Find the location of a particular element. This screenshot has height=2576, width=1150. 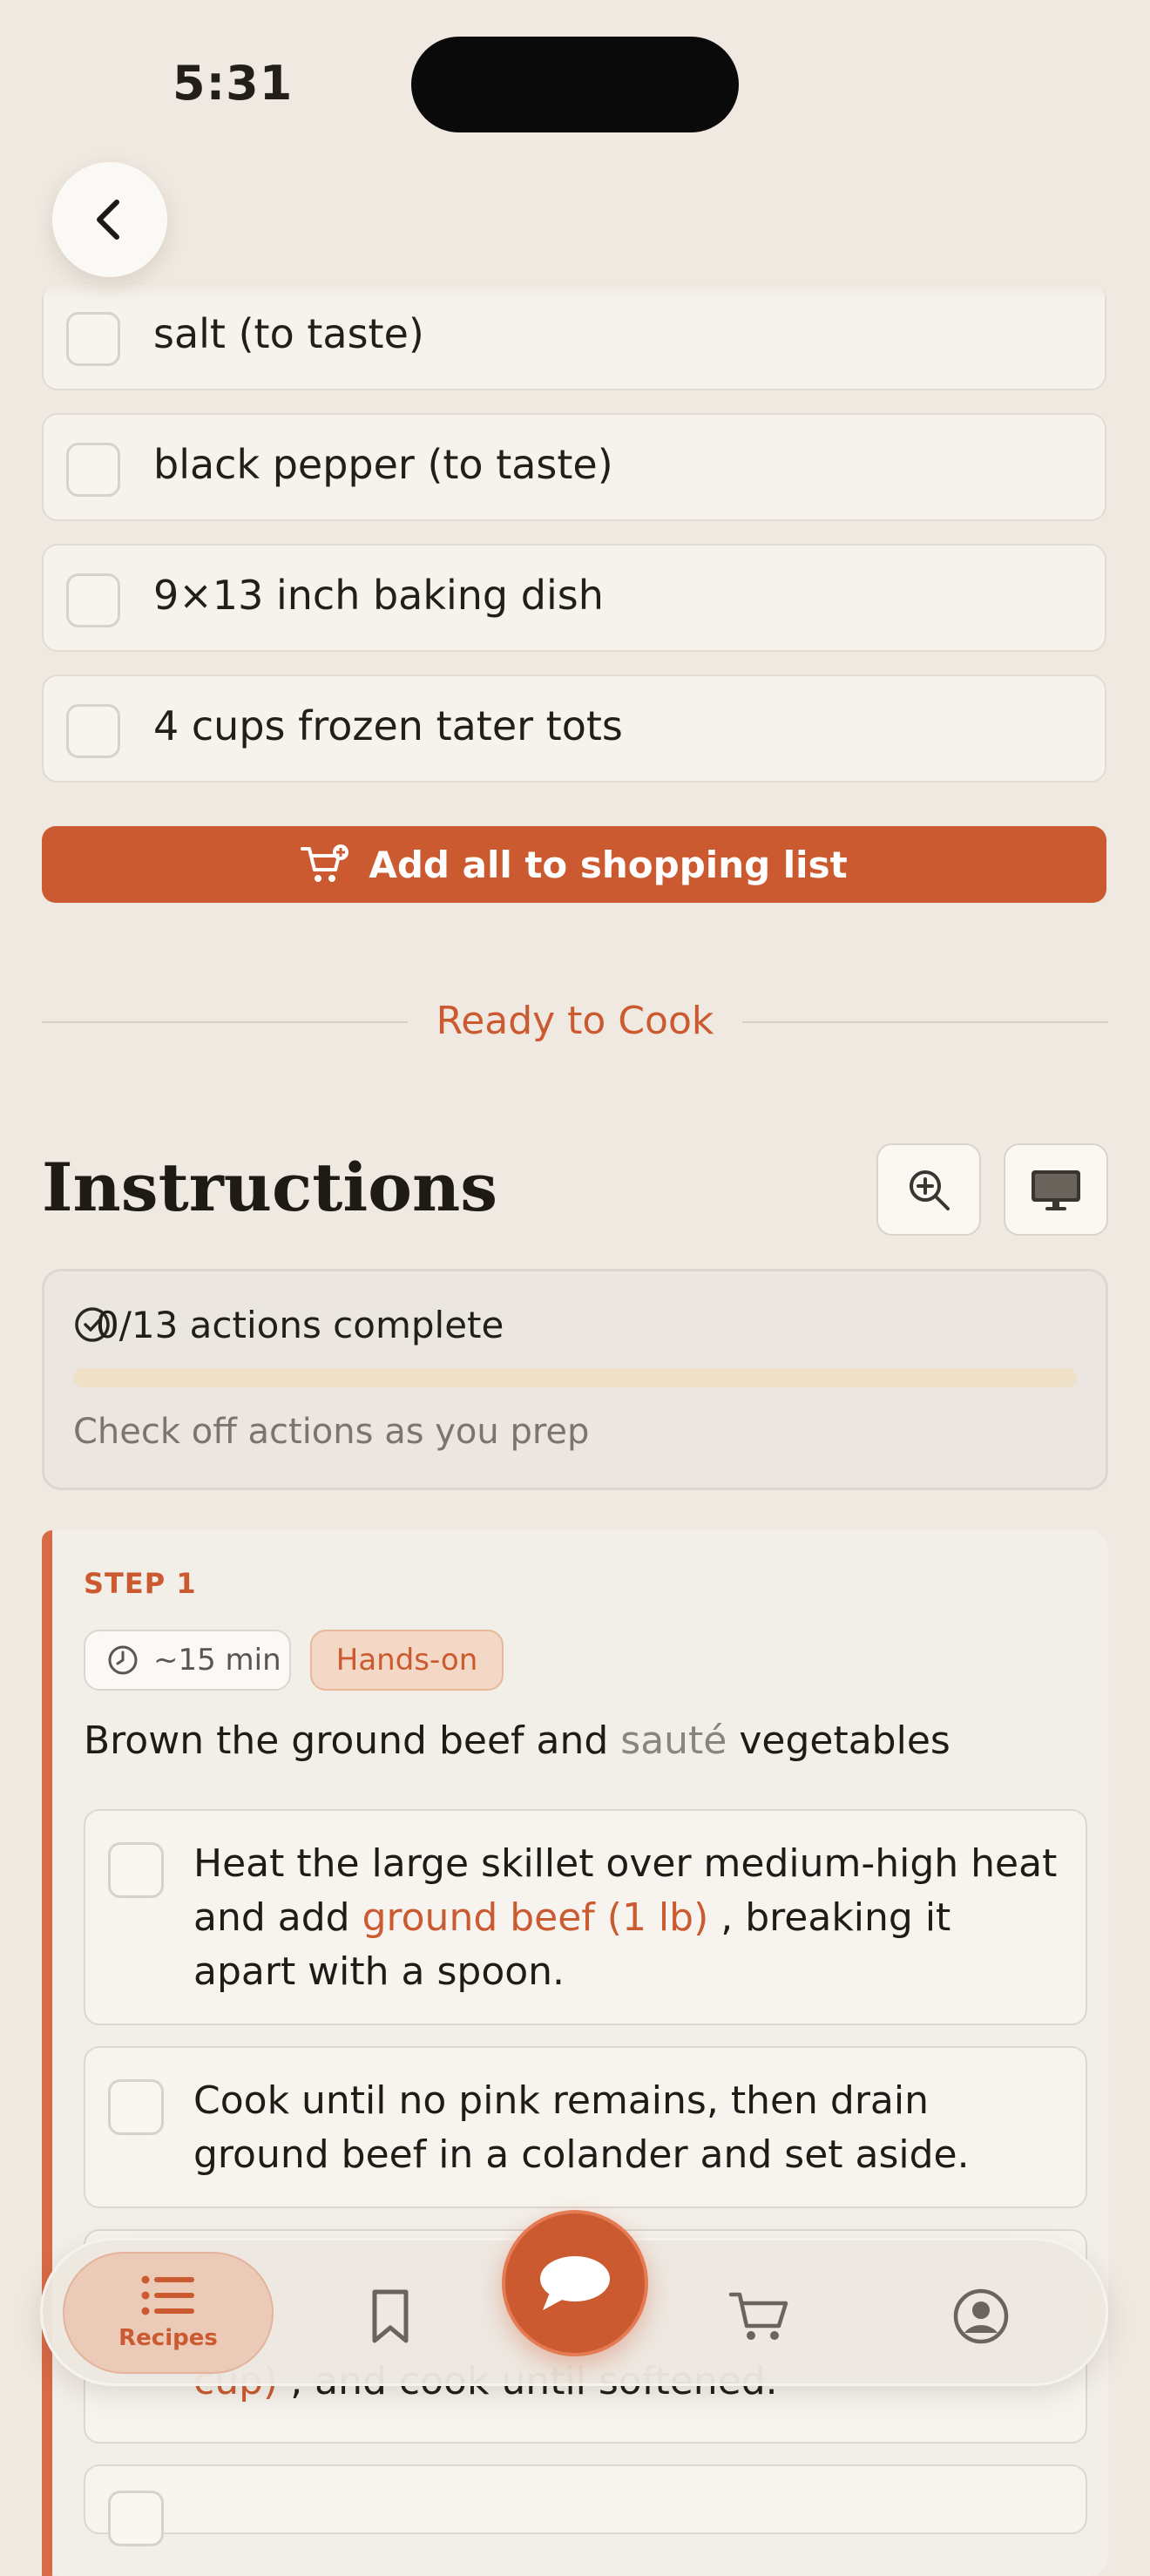

nav-bookmarks-tab is located at coordinates (390, 2316).